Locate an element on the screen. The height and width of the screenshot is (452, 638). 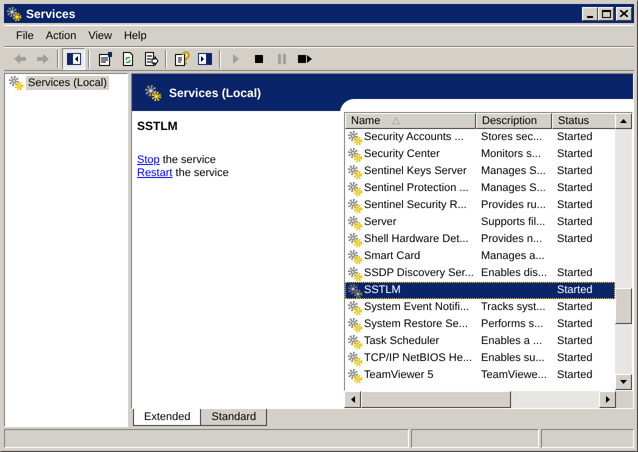
scrollbar-corner is located at coordinates (624, 399).